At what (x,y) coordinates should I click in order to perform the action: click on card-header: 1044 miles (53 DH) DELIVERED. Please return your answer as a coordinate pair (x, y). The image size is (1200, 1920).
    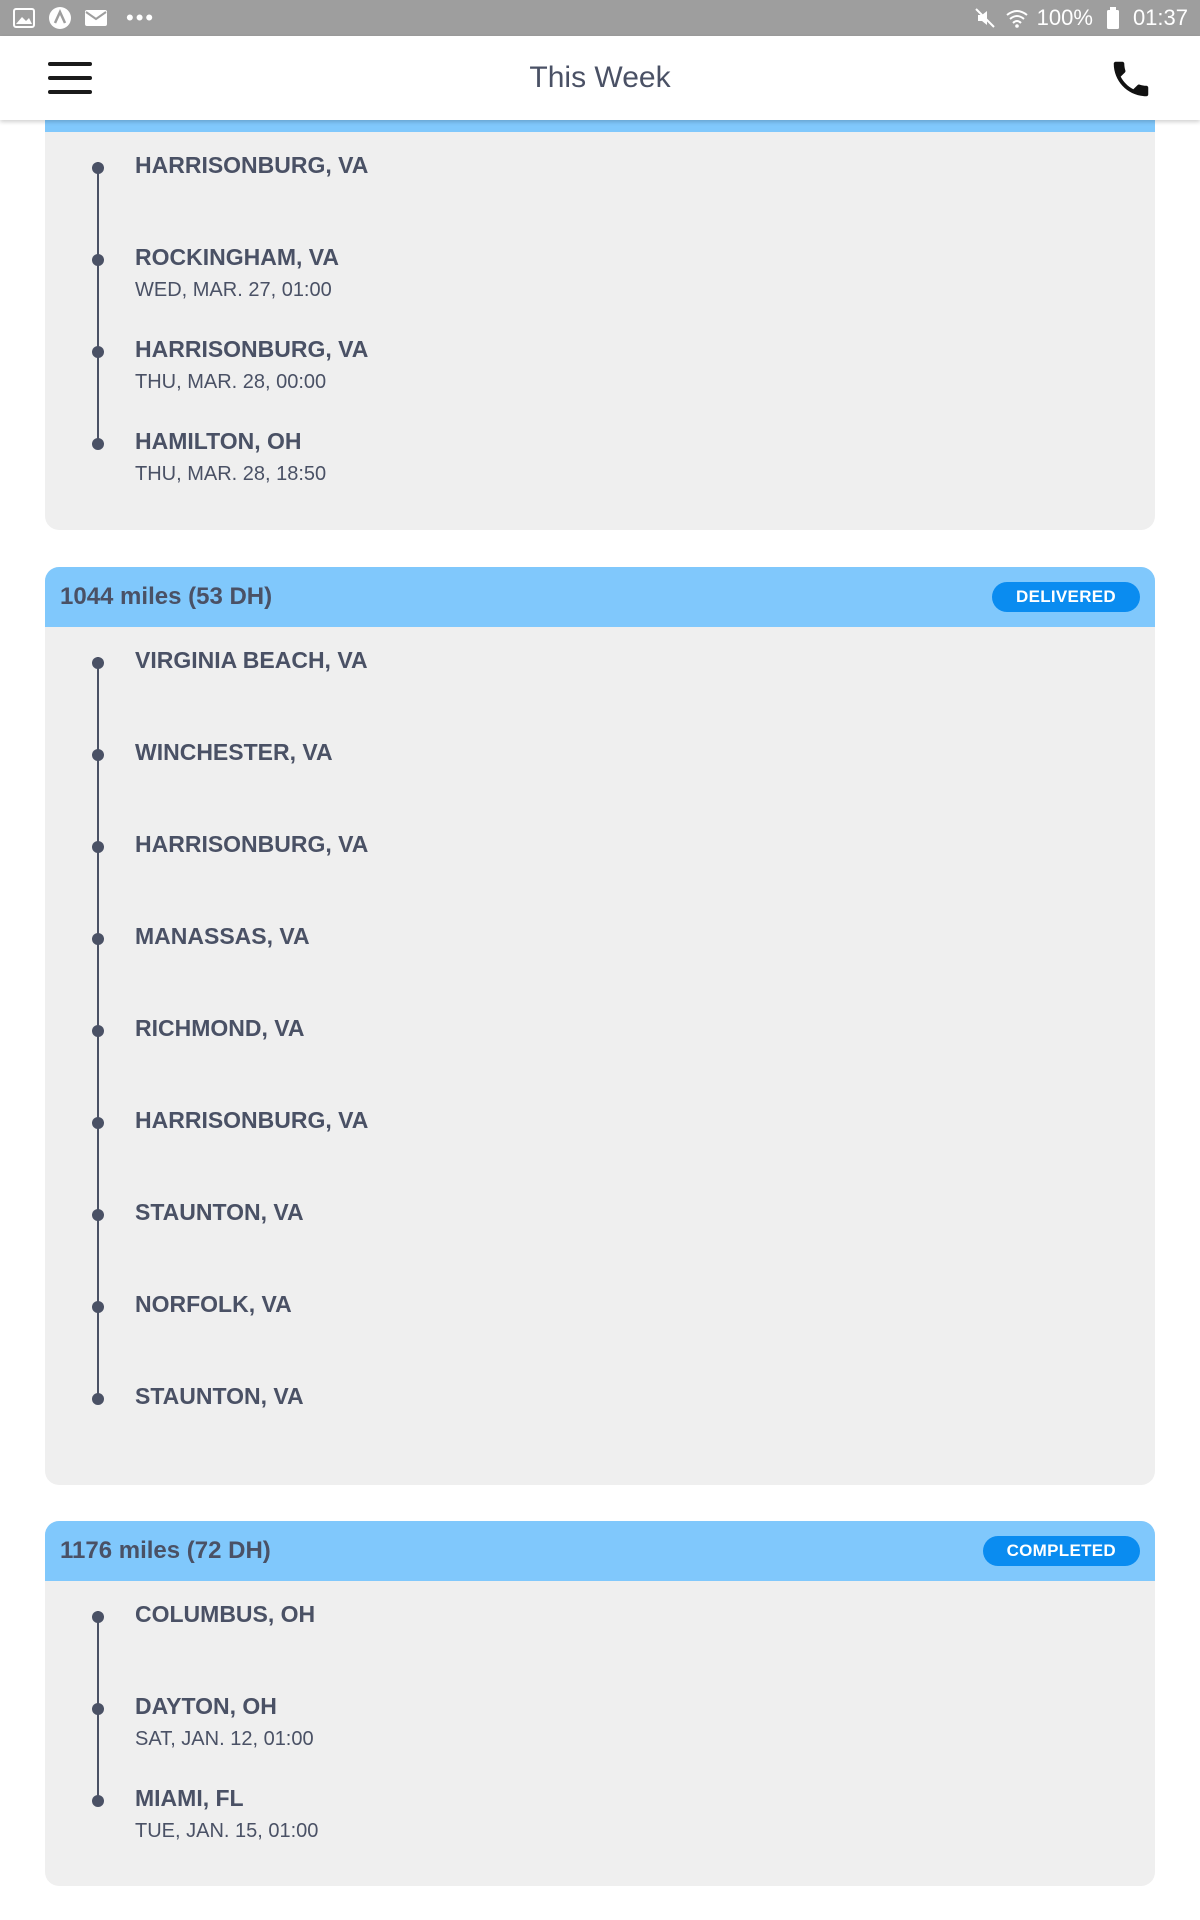
    Looking at the image, I should click on (600, 597).